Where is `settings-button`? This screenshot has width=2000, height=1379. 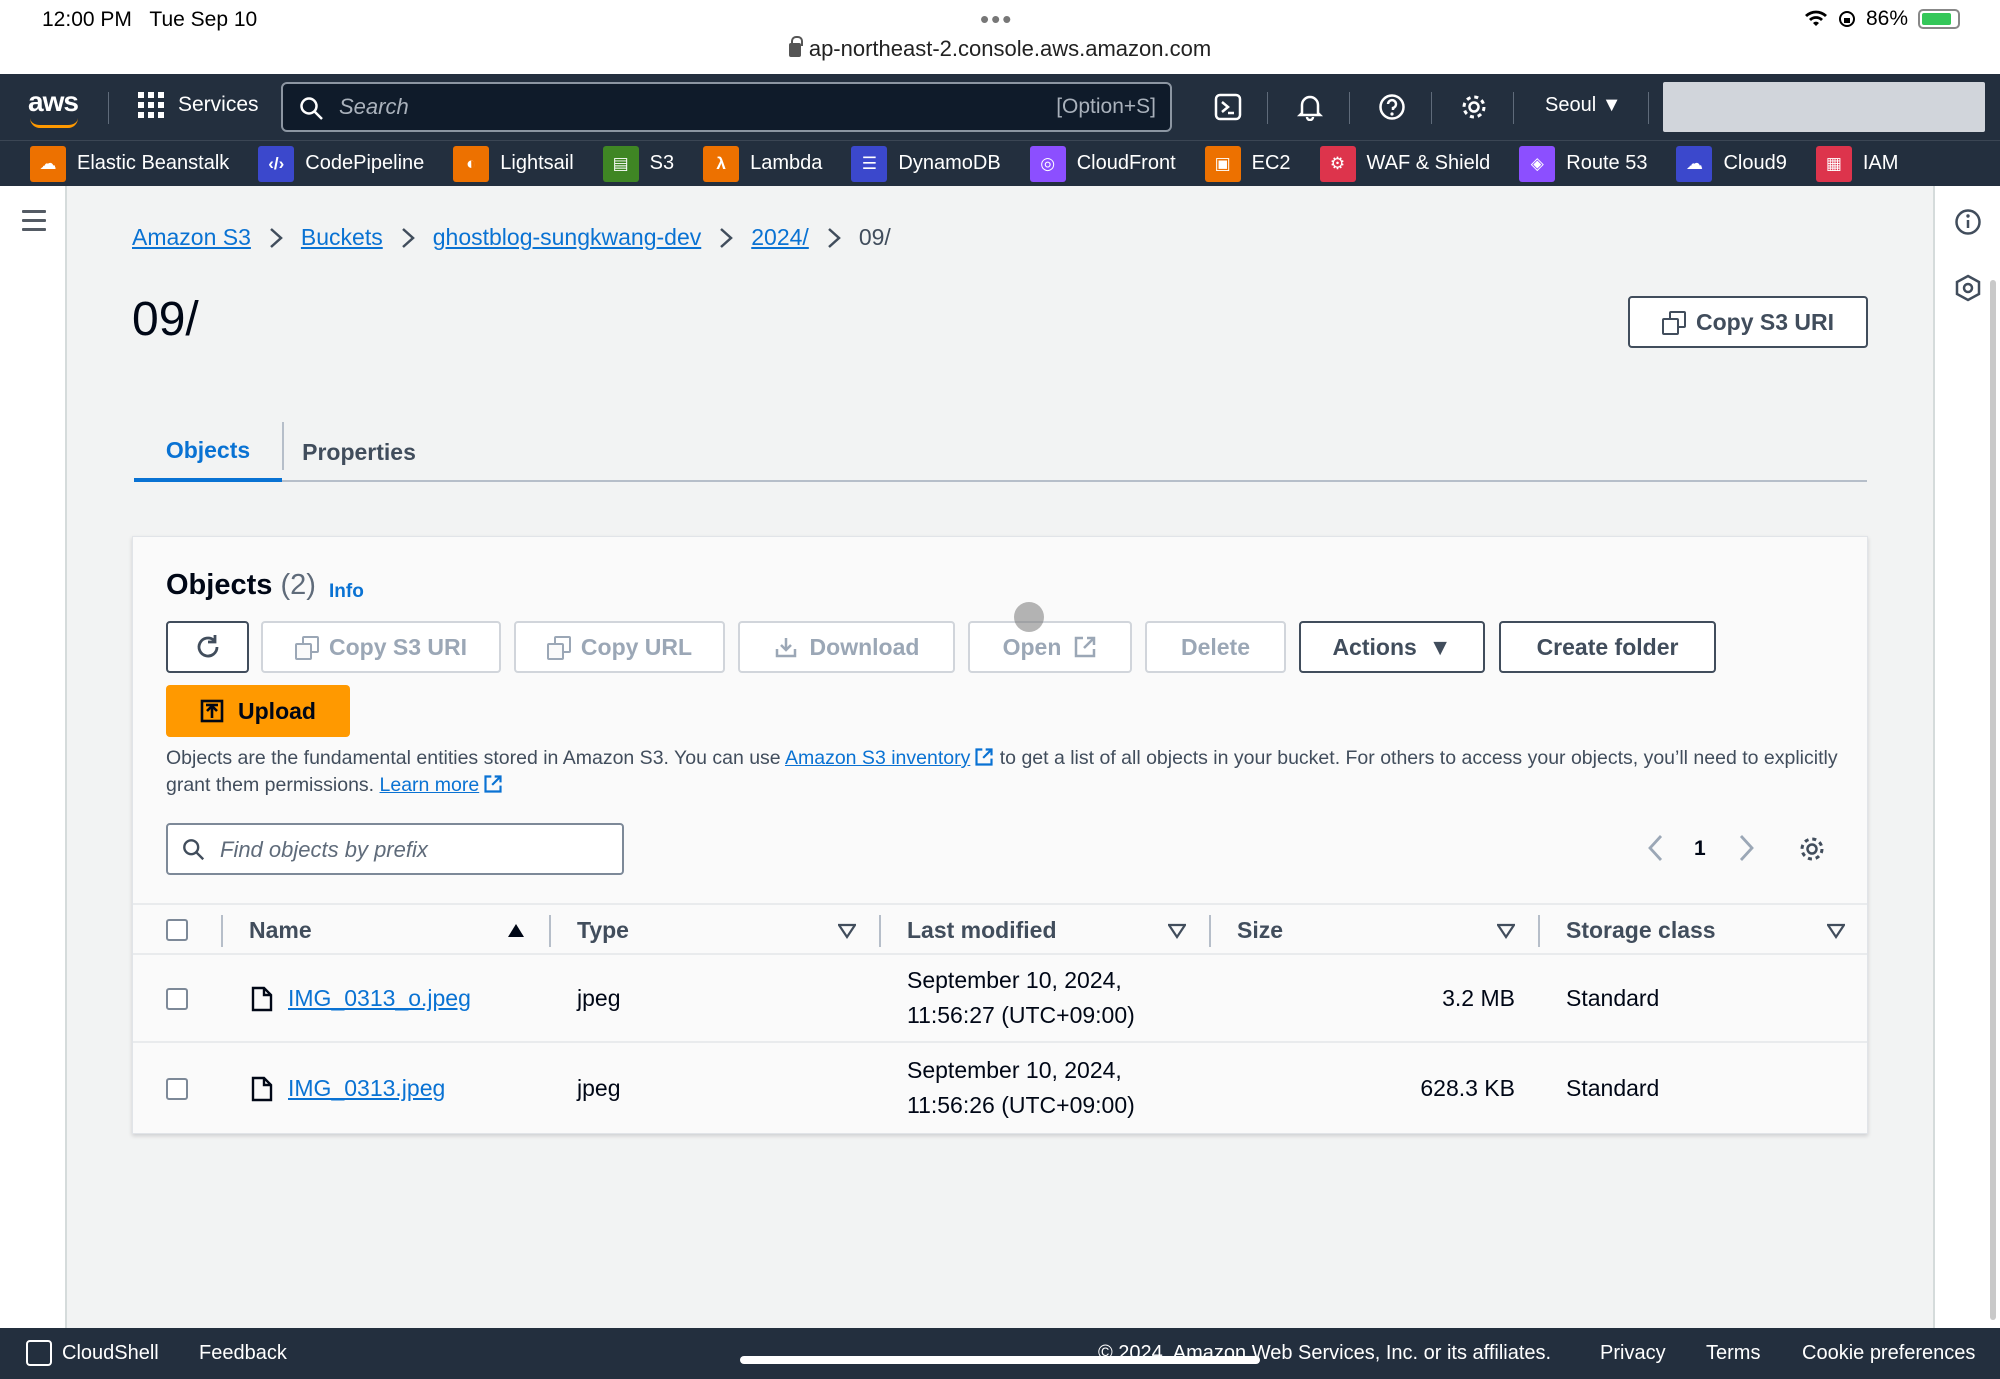 settings-button is located at coordinates (1474, 107).